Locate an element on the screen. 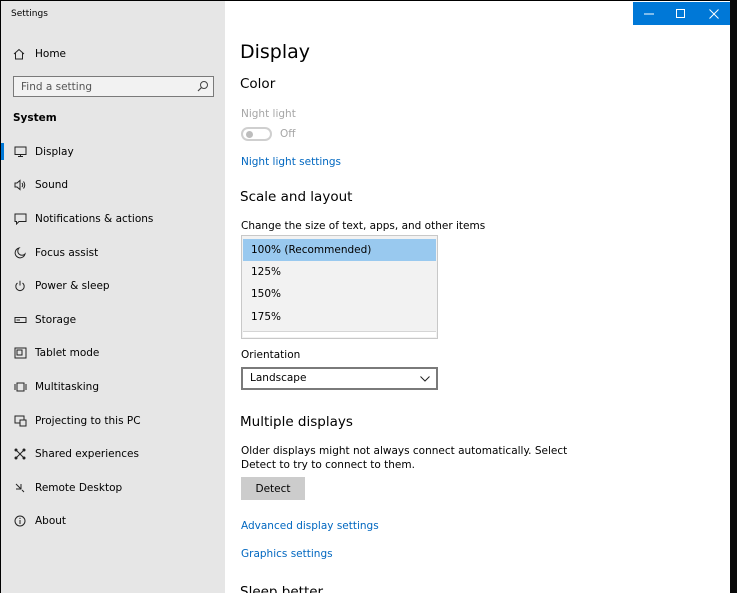 This screenshot has height=593, width=737. sidebar-item-display: Display is located at coordinates (113, 152).